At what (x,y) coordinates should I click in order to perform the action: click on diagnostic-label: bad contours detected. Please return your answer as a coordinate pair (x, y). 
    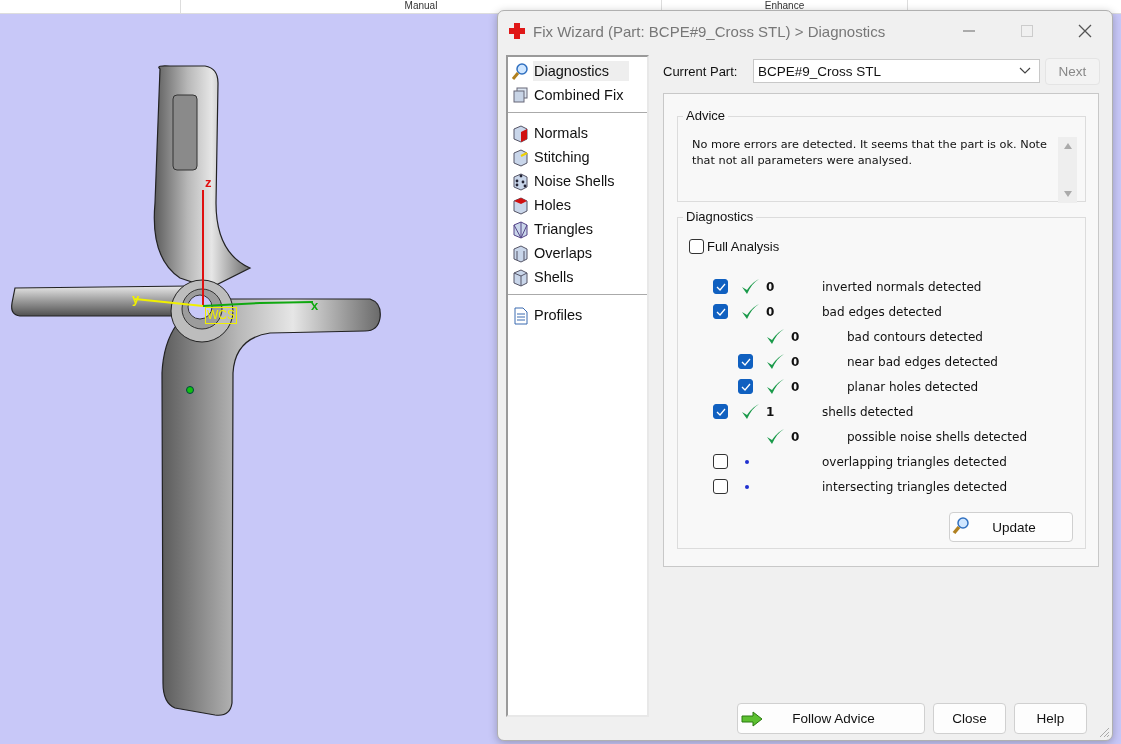
    Looking at the image, I should click on (915, 336).